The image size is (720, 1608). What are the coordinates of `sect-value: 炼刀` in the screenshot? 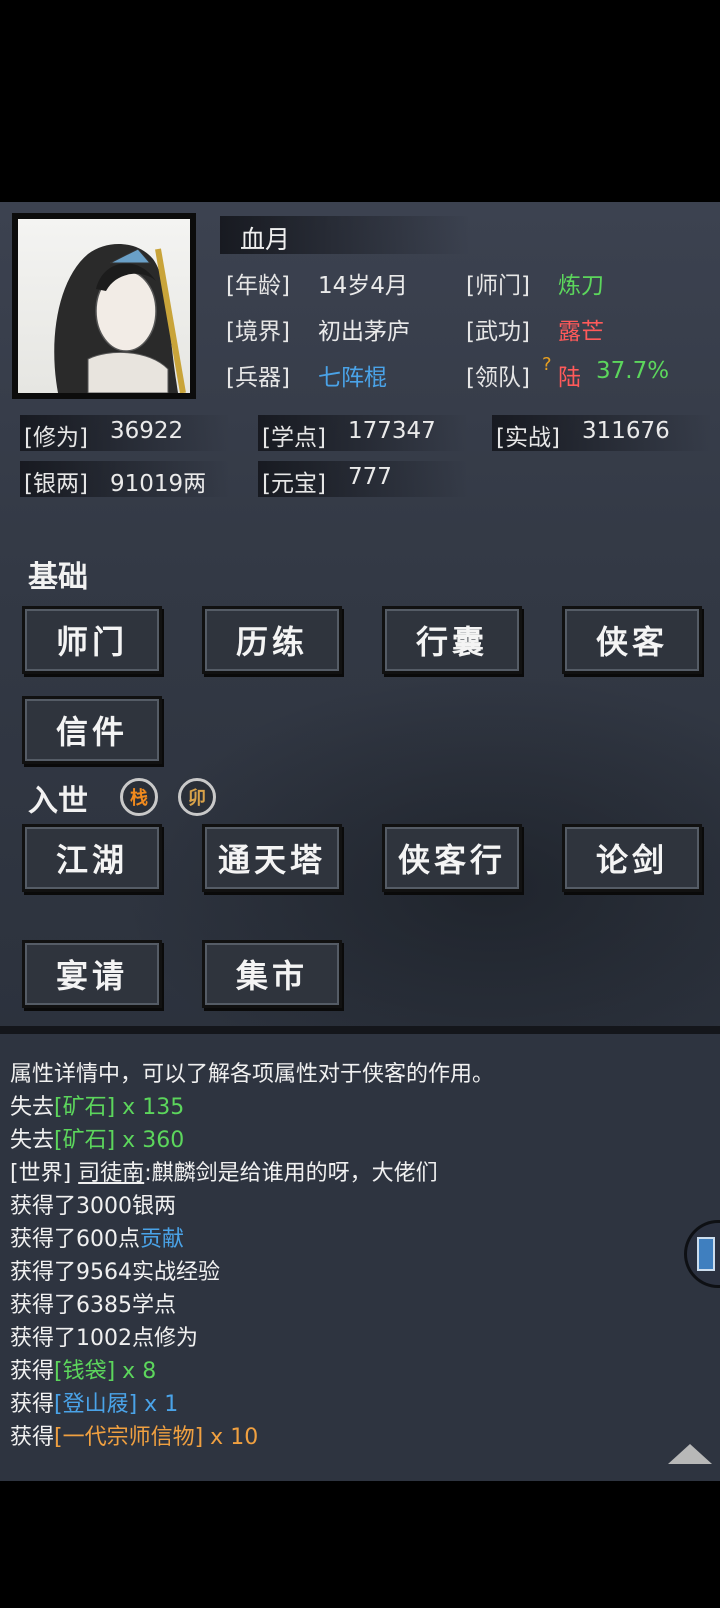 It's located at (581, 283).